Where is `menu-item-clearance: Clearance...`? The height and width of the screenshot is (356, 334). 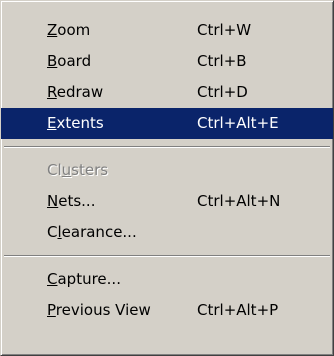 menu-item-clearance: Clearance... is located at coordinates (167, 232).